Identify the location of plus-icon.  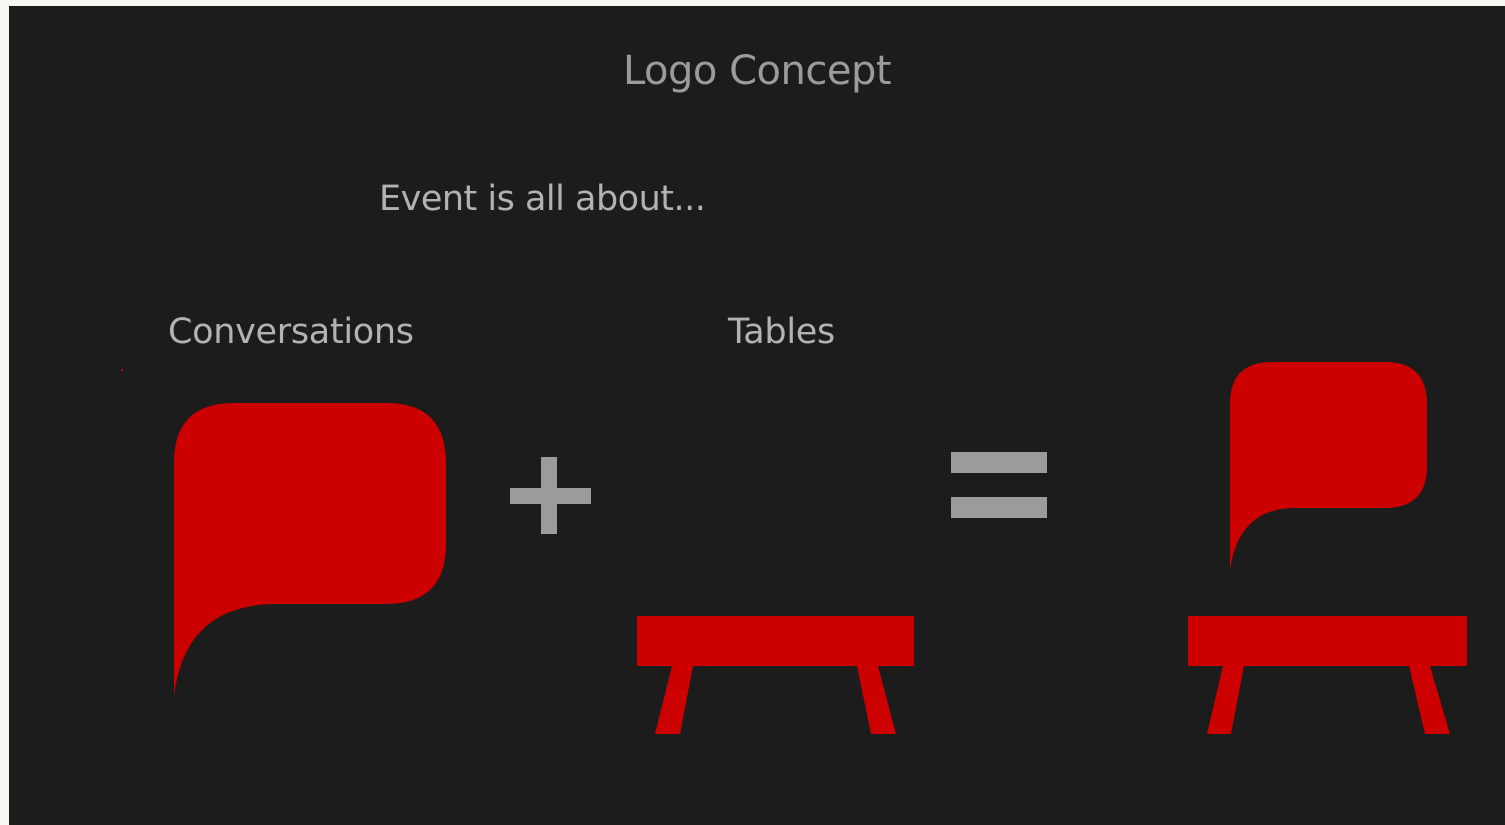
(550, 495).